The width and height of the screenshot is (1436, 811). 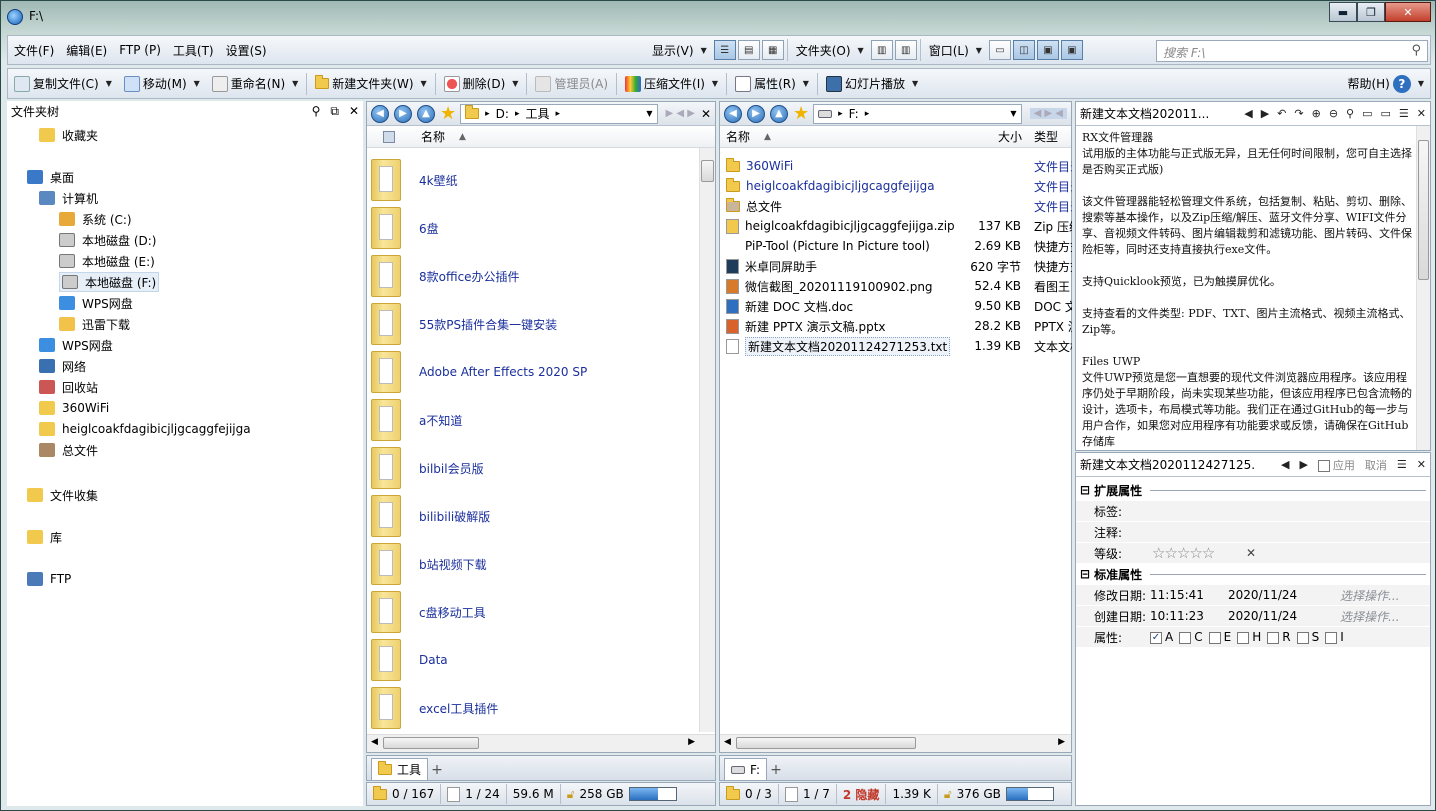 What do you see at coordinates (1265, 113) in the screenshot?
I see `next-icon: ▶` at bounding box center [1265, 113].